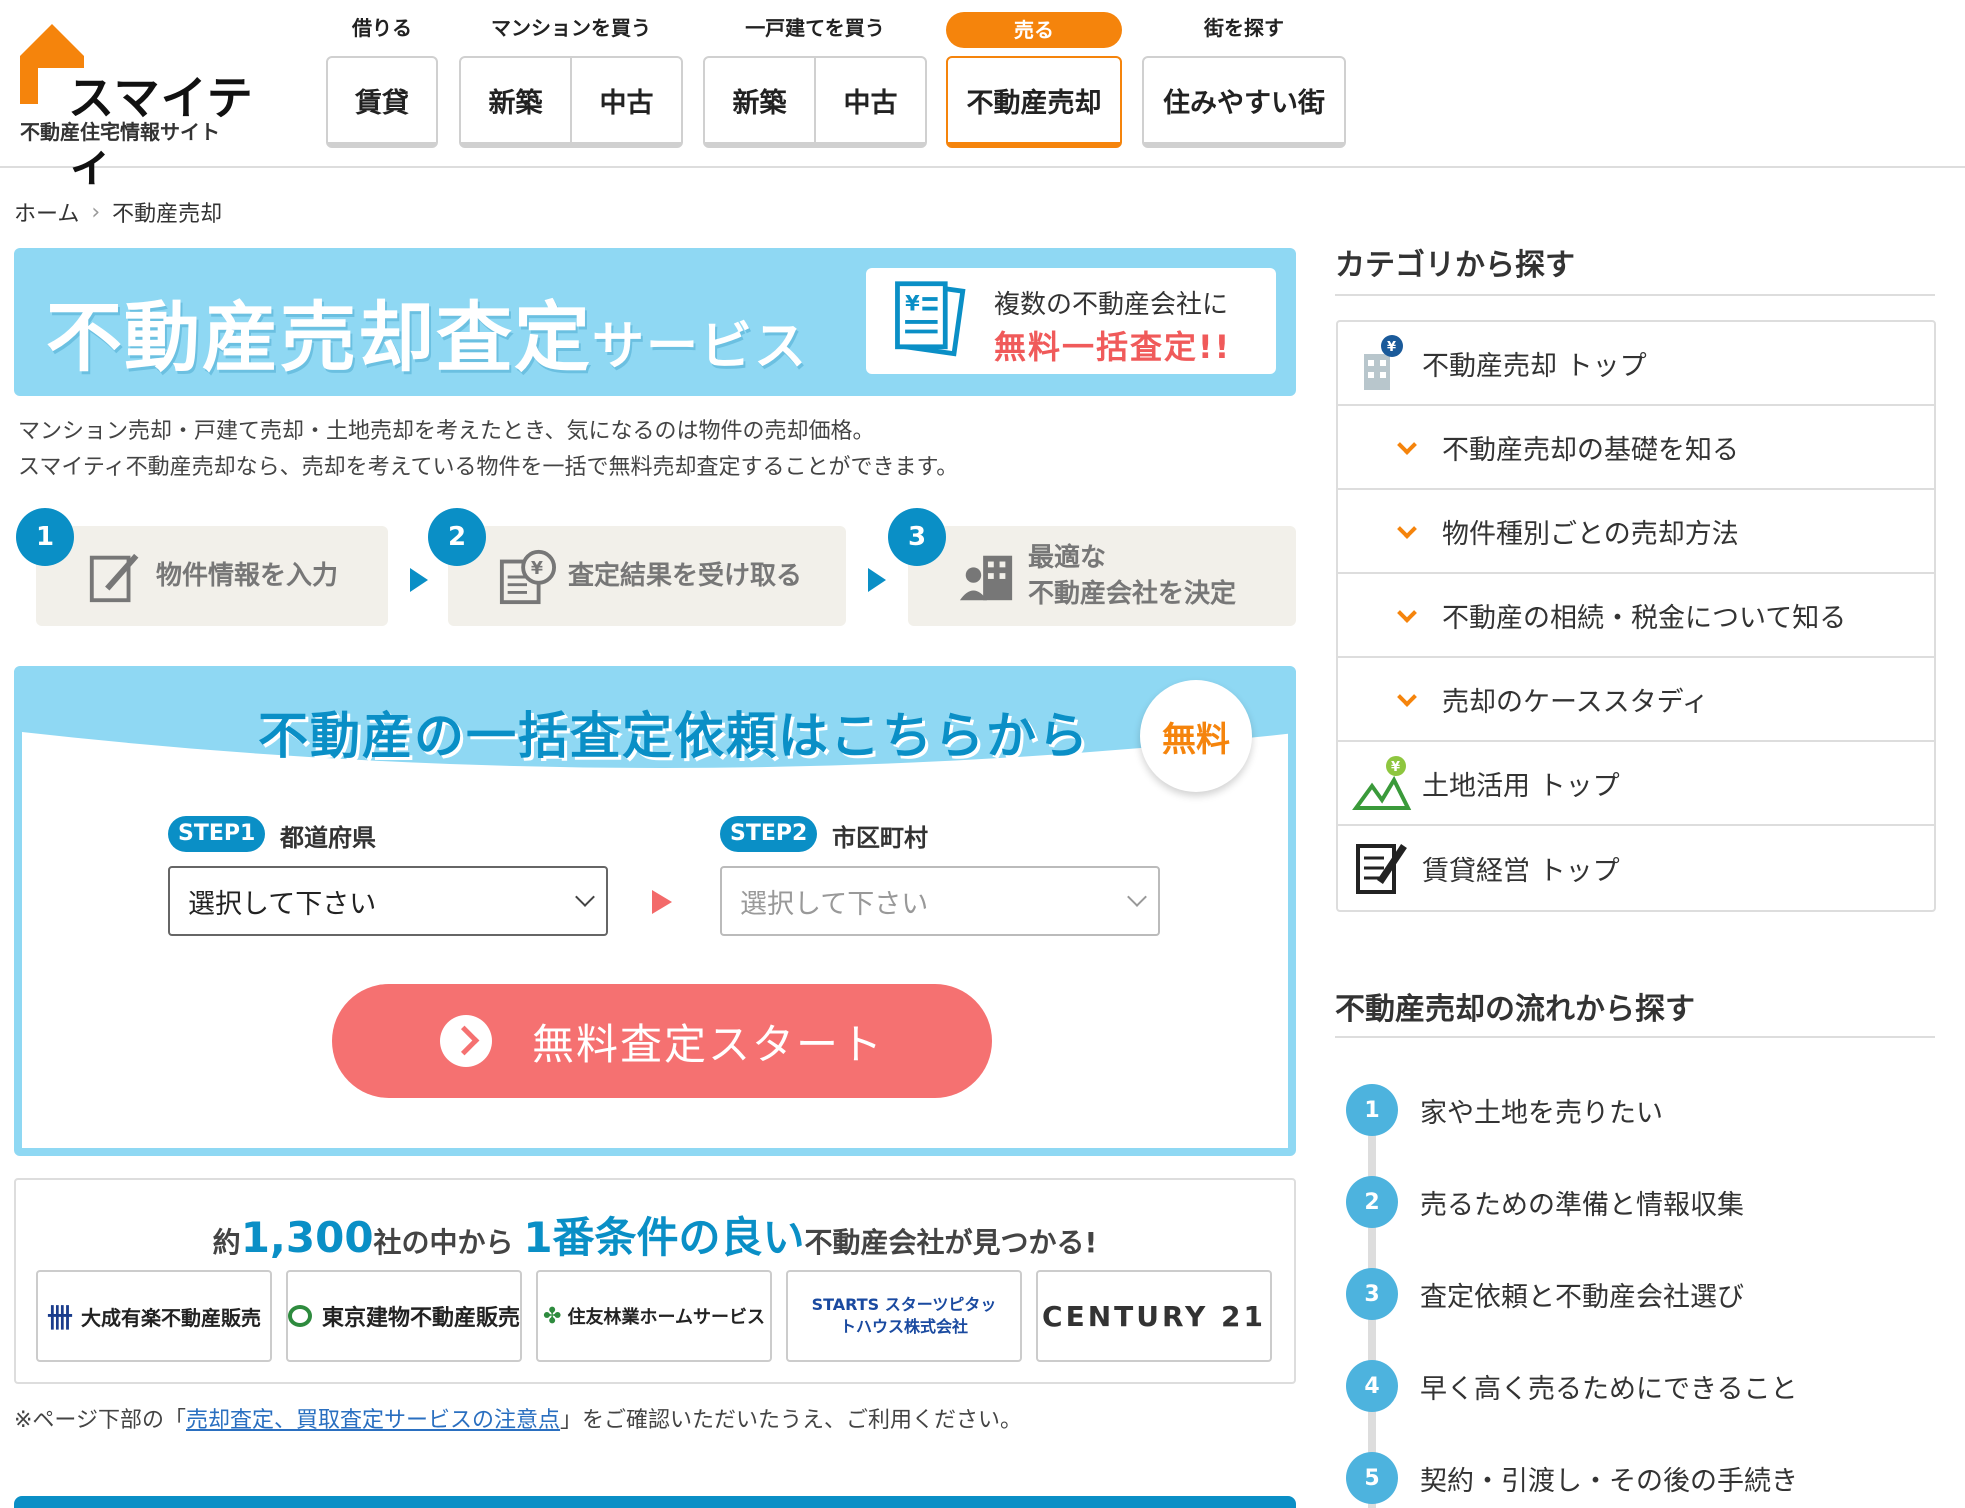  What do you see at coordinates (1372, 1478) in the screenshot?
I see `flow-number-badge: 5` at bounding box center [1372, 1478].